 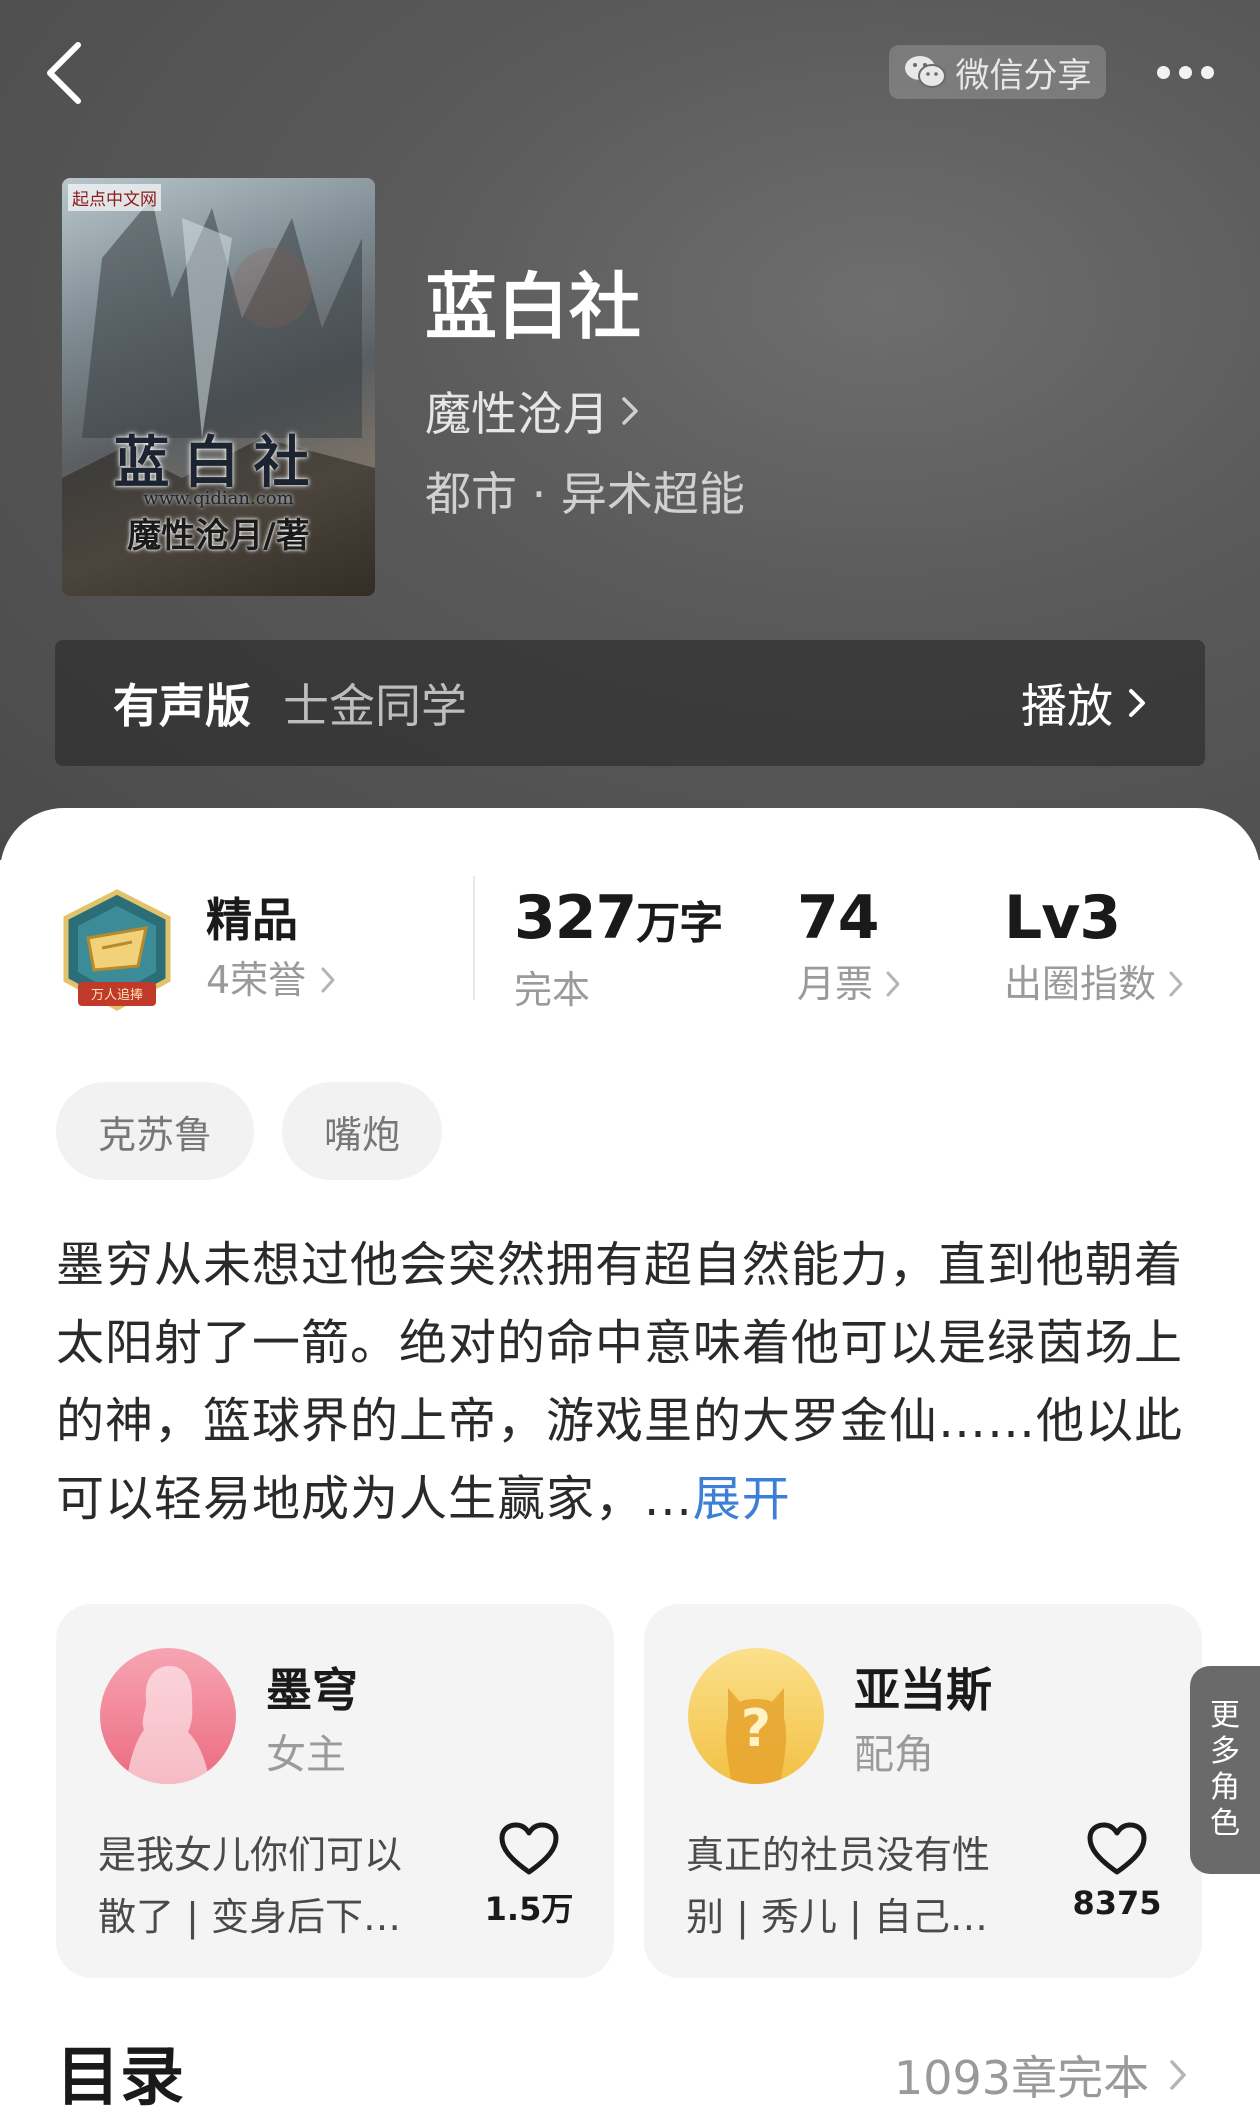 I want to click on badge-text: 万人追捧, so click(x=117, y=995).